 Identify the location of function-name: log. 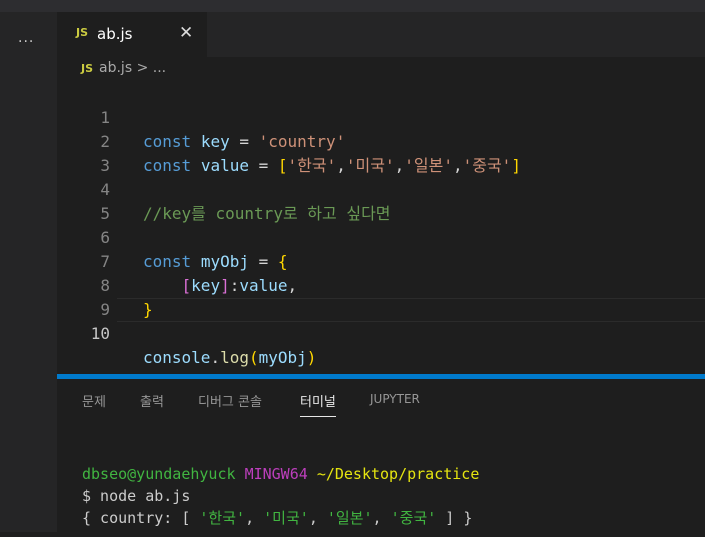
(234, 357).